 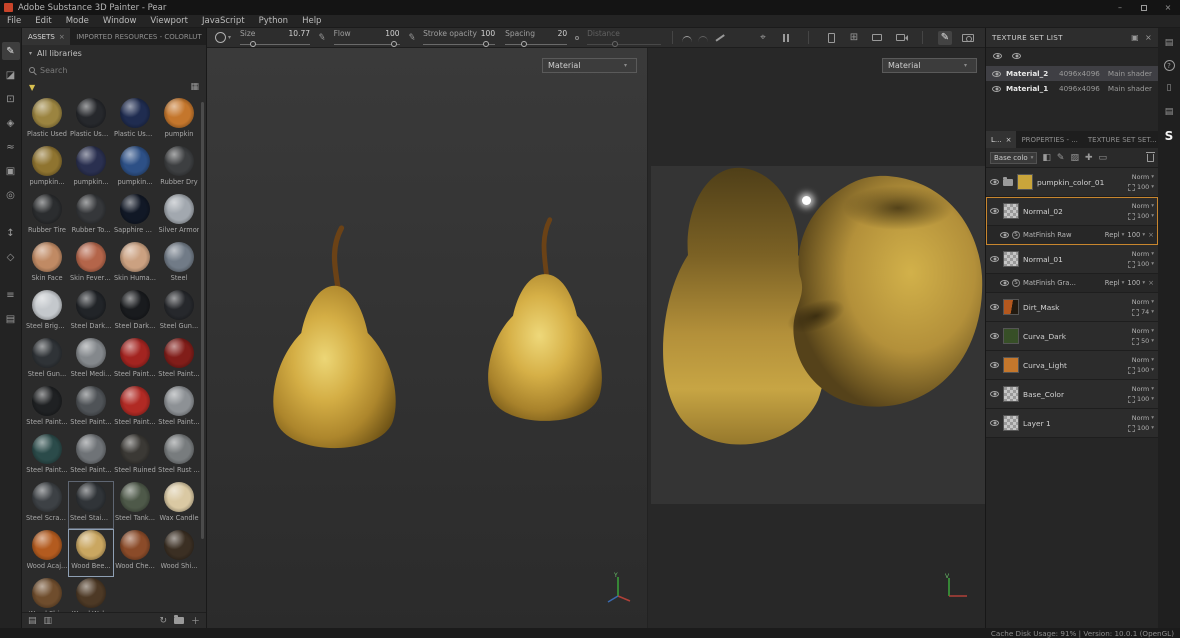 I want to click on brush-dropdown-icon: ▾, so click(x=229, y=37).